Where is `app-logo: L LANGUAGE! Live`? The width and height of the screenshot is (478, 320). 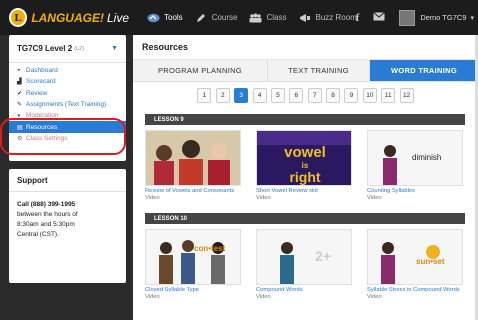
app-logo: L LANGUAGE! Live is located at coordinates (69, 17).